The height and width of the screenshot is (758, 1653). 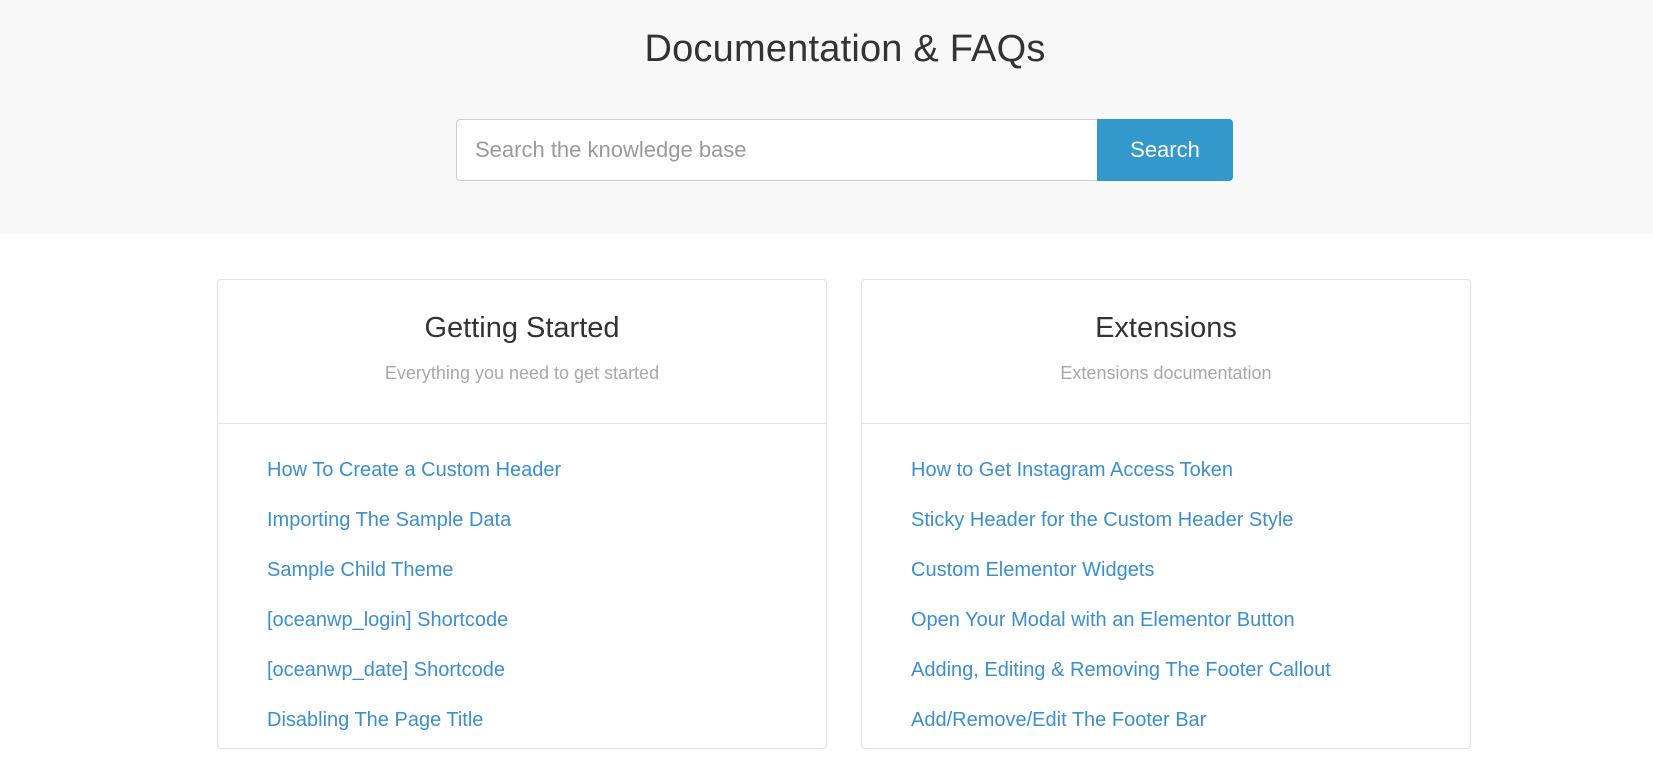 What do you see at coordinates (1166, 328) in the screenshot?
I see `category-title: Extensions` at bounding box center [1166, 328].